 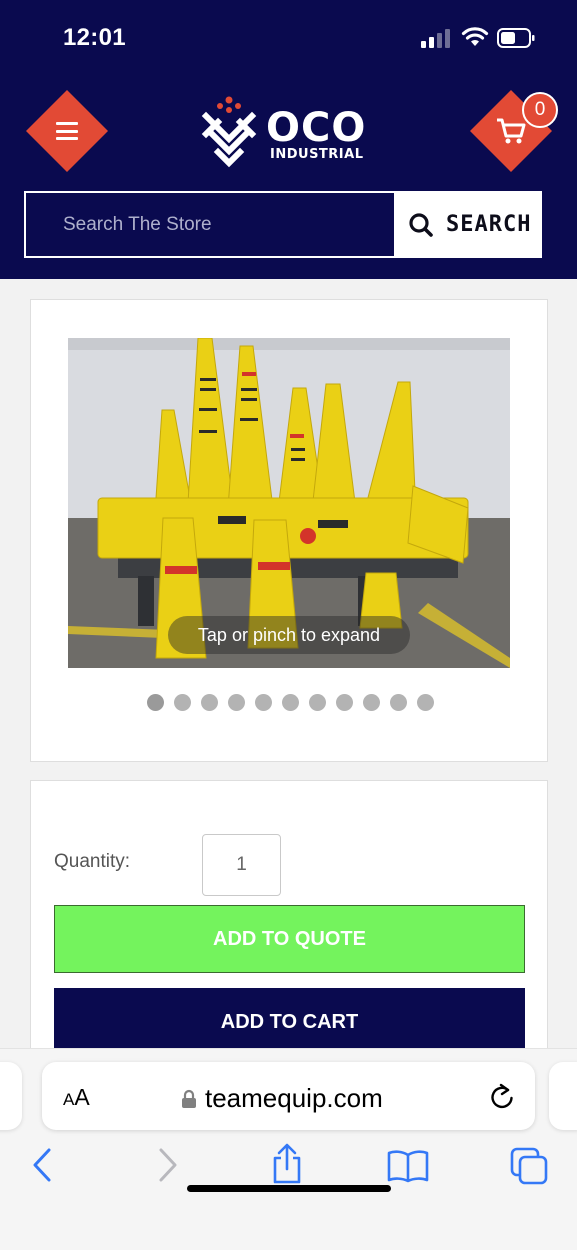 What do you see at coordinates (210, 224) in the screenshot?
I see `search-input` at bounding box center [210, 224].